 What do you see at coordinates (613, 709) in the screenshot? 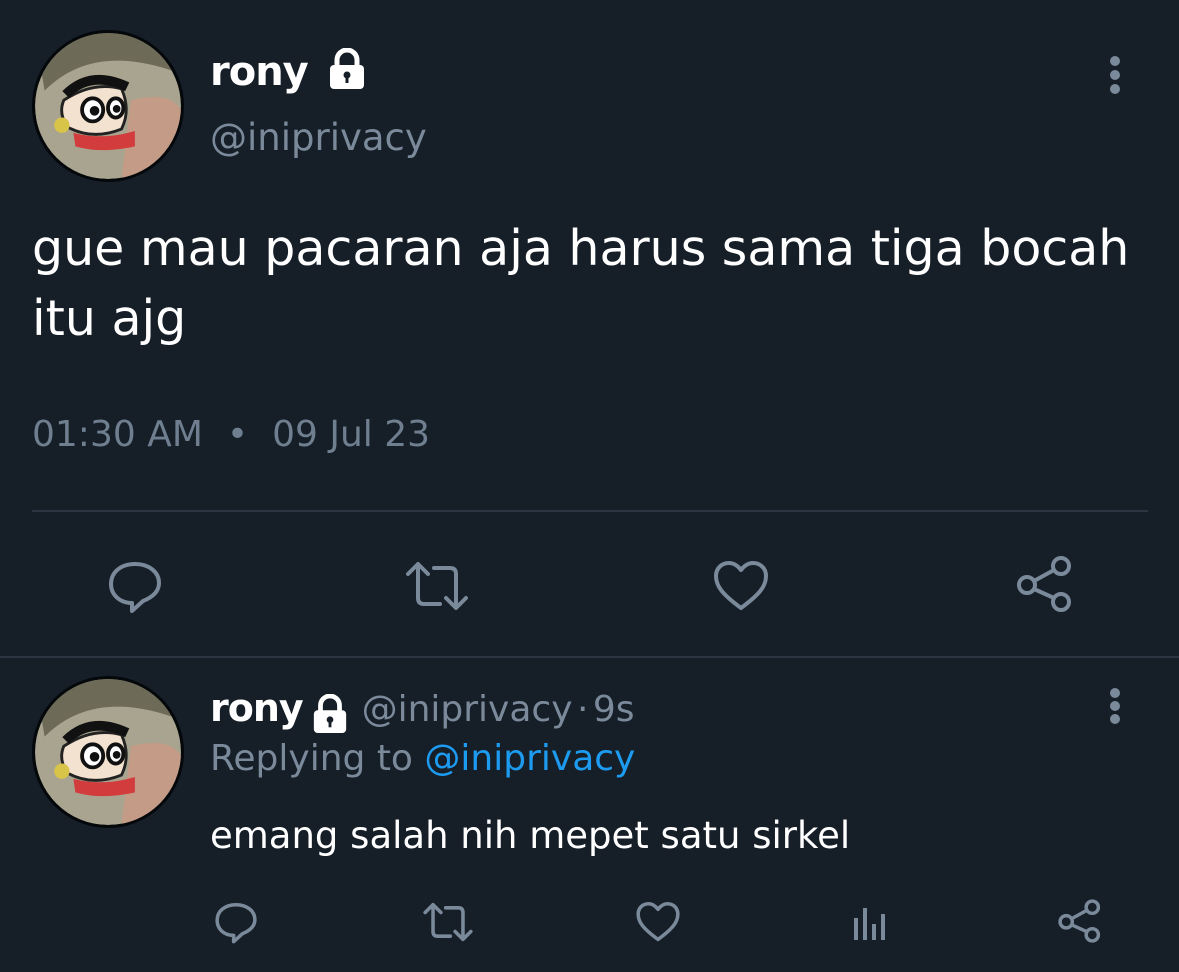
I see `reply-age: 9s` at bounding box center [613, 709].